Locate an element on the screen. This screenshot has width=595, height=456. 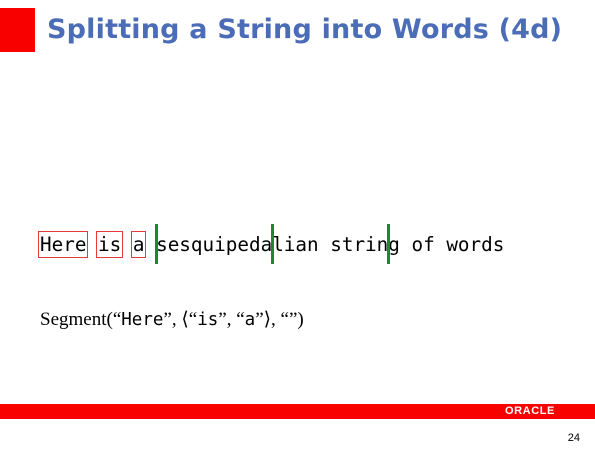
example-sentence: Here is a sesquipeda lian strin g of words is located at coordinates (271, 244).